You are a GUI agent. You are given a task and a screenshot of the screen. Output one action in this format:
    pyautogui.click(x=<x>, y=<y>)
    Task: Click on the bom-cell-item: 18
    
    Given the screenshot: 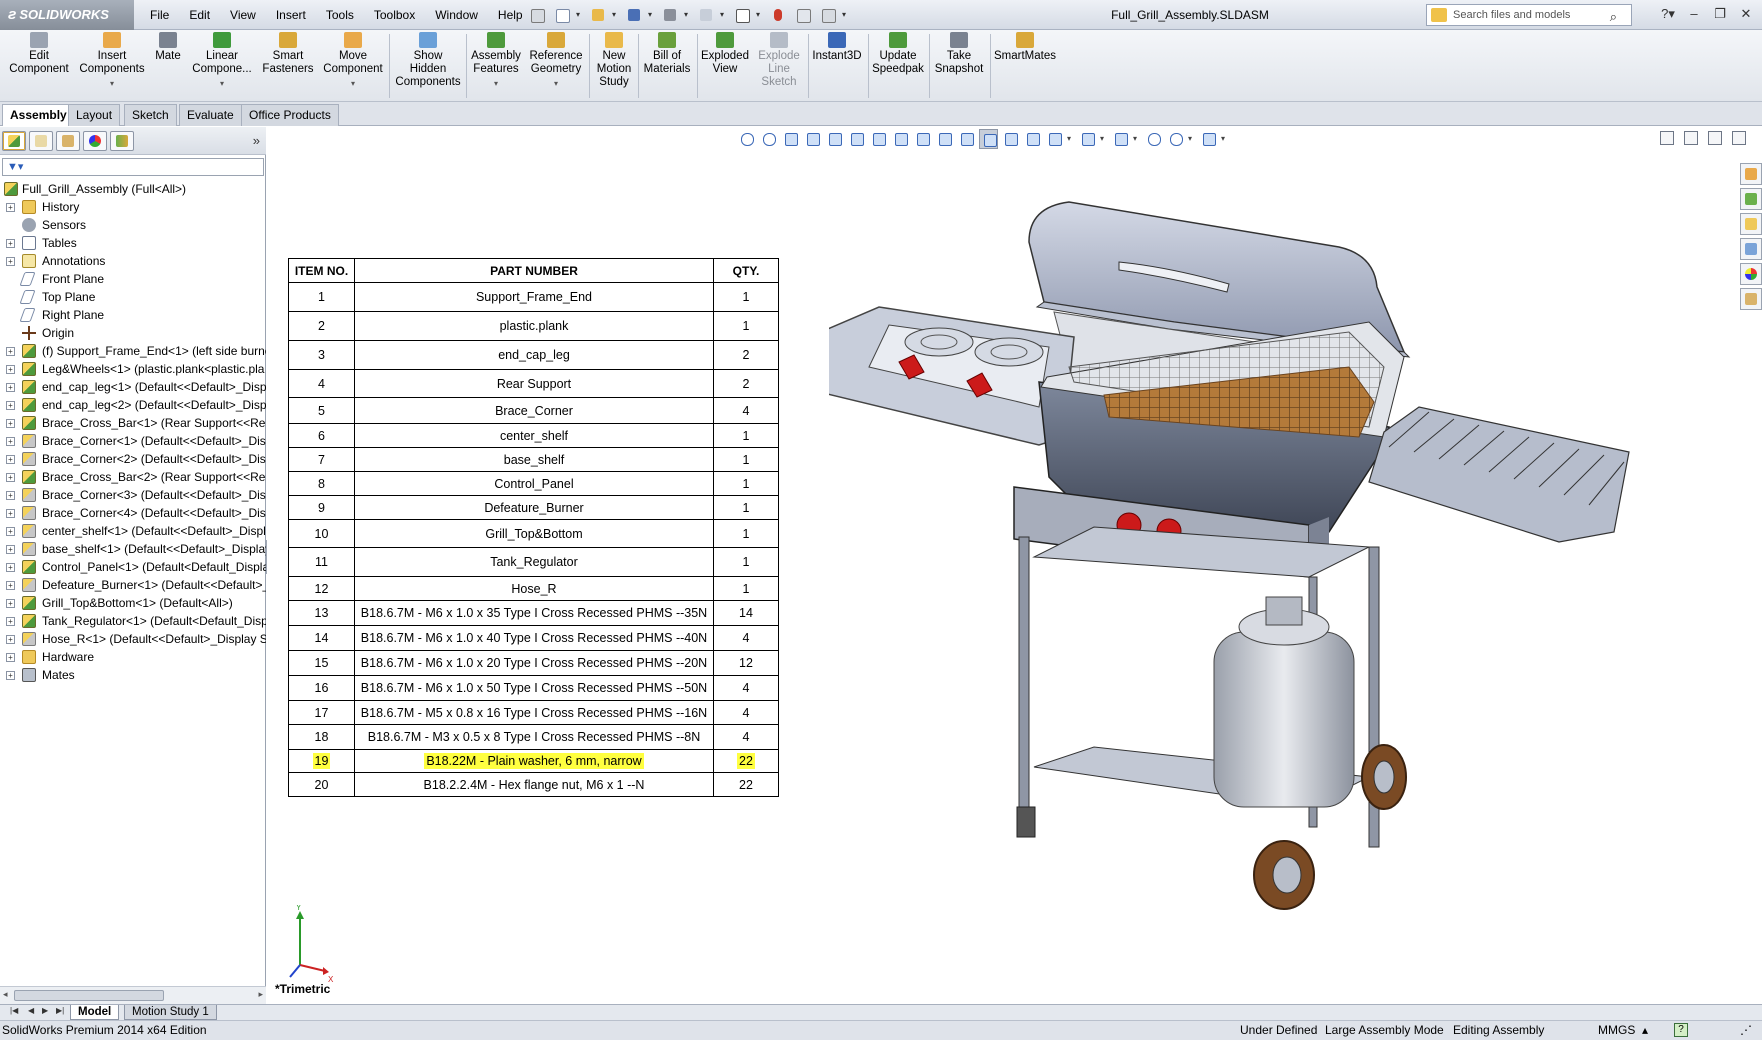 What is the action you would take?
    pyautogui.click(x=321, y=737)
    